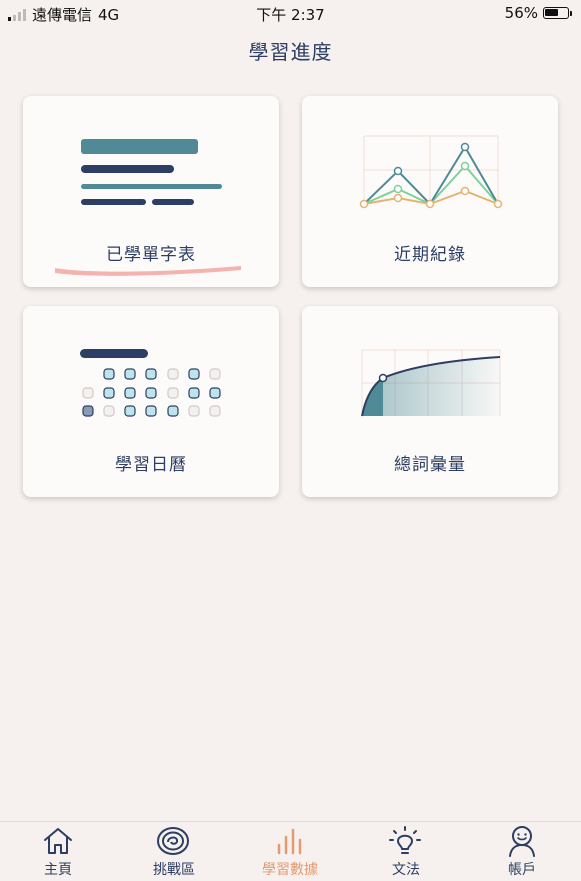  What do you see at coordinates (405, 840) in the screenshot?
I see `lightbulb-icon` at bounding box center [405, 840].